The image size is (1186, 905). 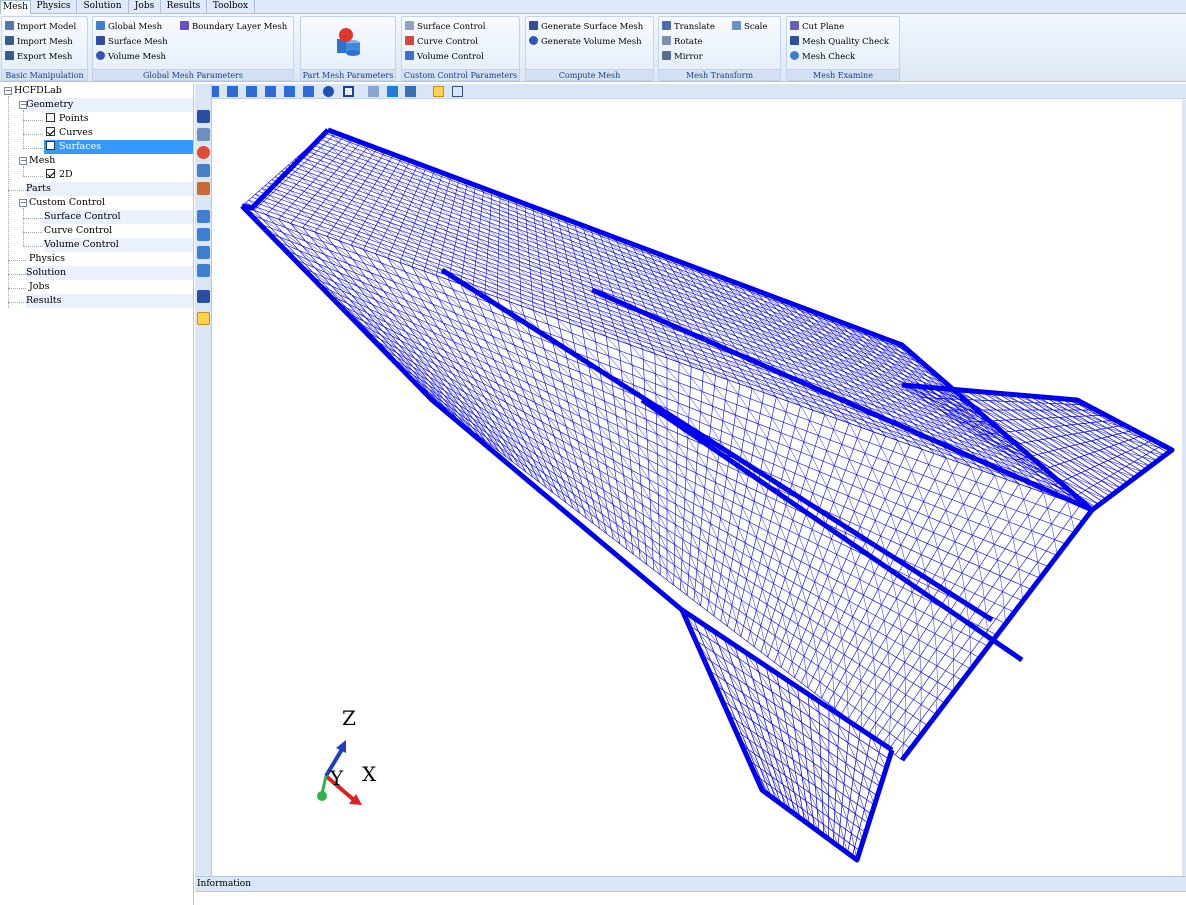 I want to click on scale-icon, so click(x=736, y=25).